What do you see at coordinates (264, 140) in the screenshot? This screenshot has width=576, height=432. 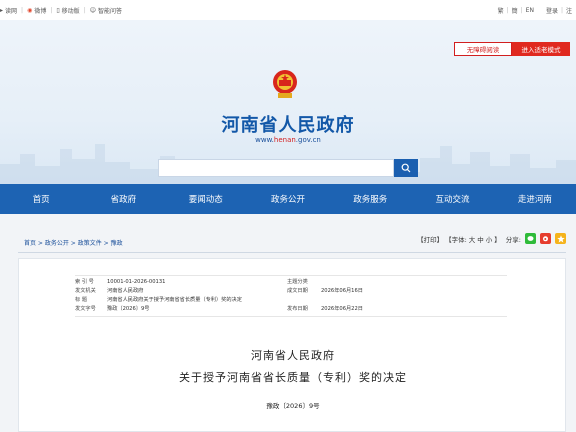 I see `url-prefix: www.` at bounding box center [264, 140].